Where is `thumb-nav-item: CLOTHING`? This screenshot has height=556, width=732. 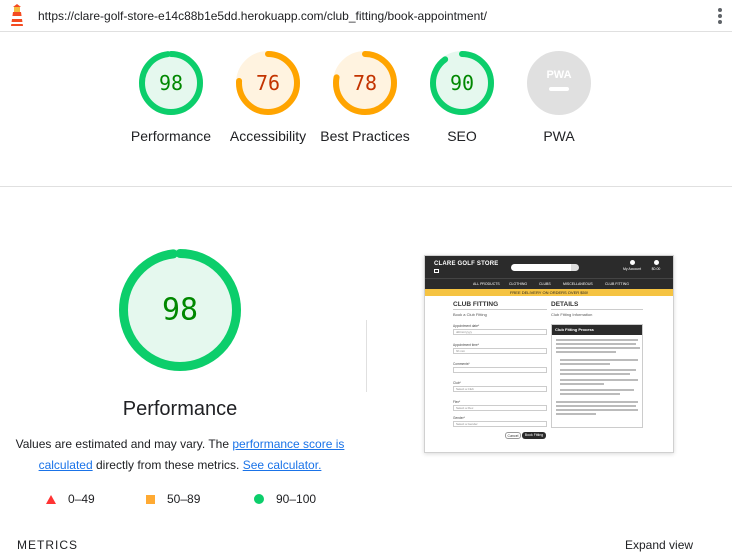 thumb-nav-item: CLOTHING is located at coordinates (518, 284).